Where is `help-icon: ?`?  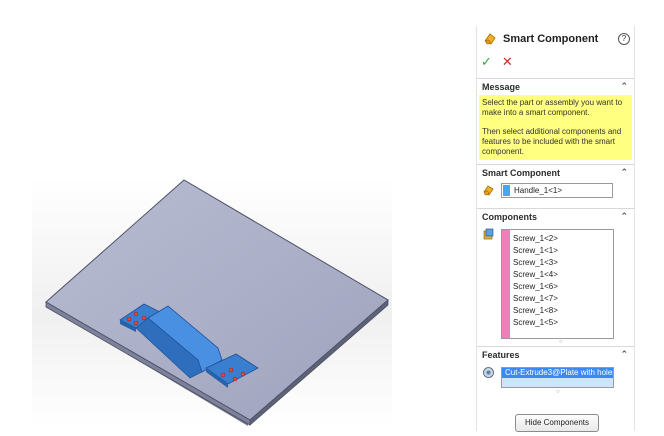
help-icon: ? is located at coordinates (624, 39).